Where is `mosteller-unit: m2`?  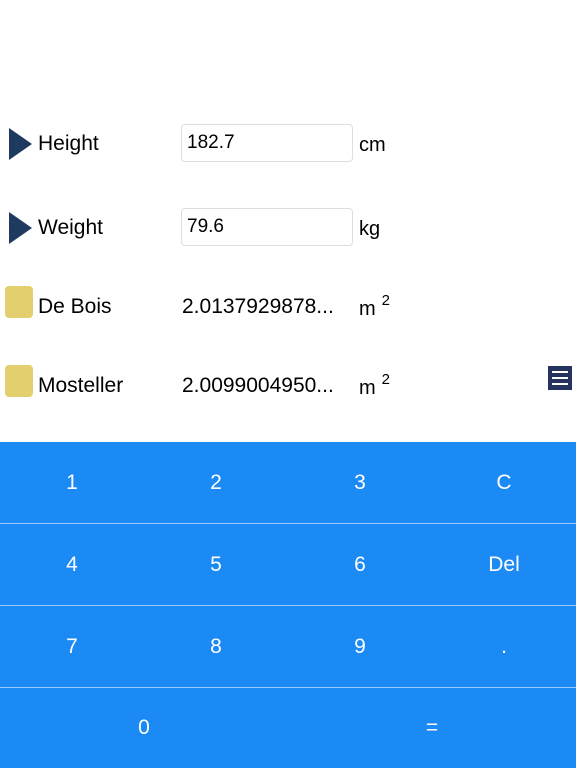 mosteller-unit: m2 is located at coordinates (374, 386).